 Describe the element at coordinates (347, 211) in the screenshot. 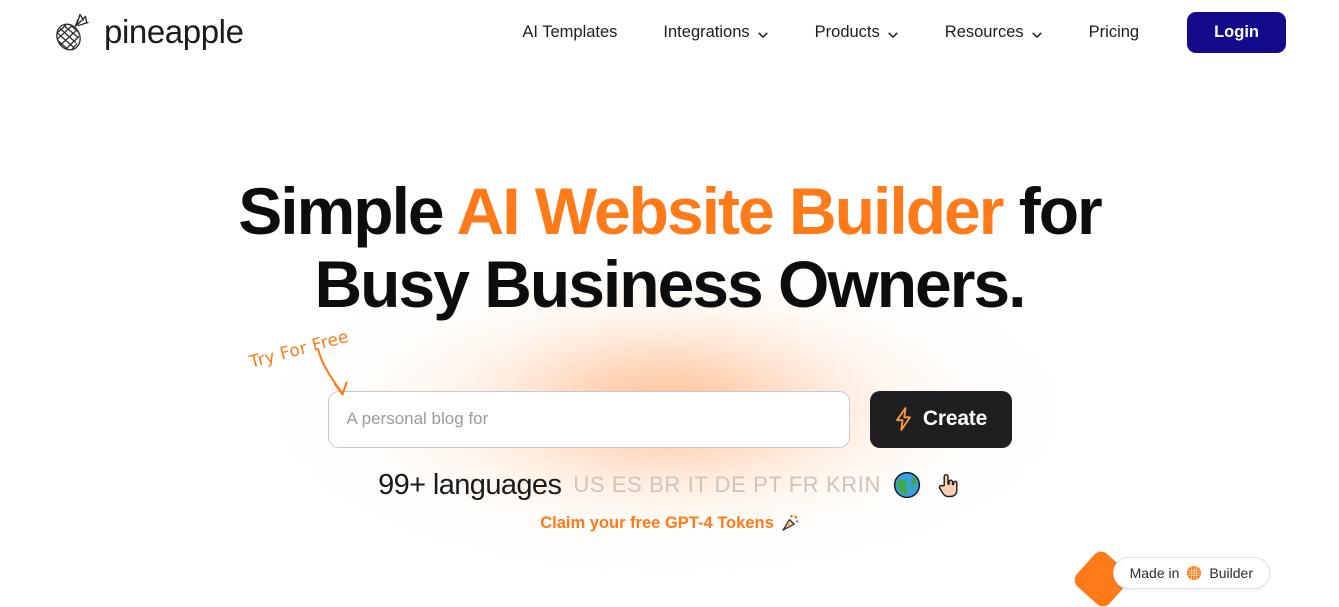

I see `headline-part-1: Simple` at that location.